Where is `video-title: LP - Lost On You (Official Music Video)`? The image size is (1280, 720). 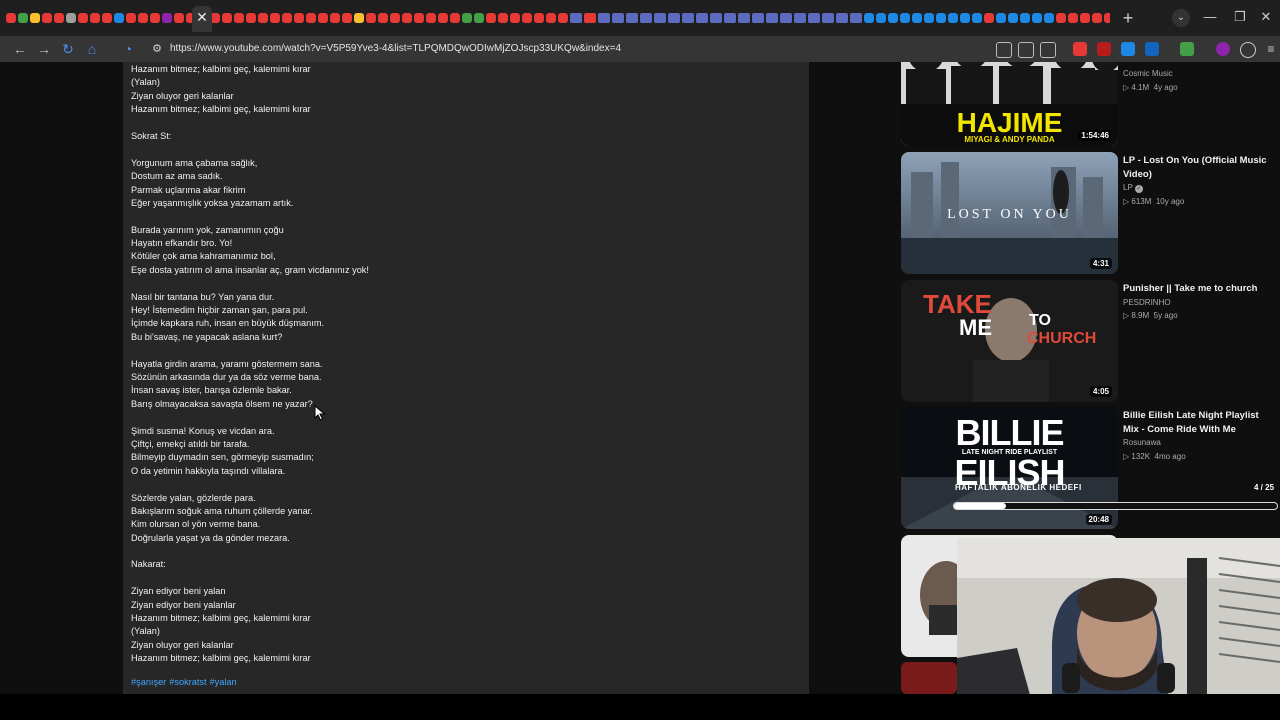
video-title: LP - Lost On You (Official Music Video) is located at coordinates (1198, 167).